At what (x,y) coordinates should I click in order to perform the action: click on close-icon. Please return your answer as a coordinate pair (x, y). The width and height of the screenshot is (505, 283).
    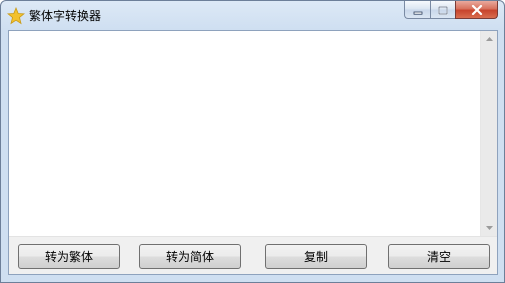
    Looking at the image, I should click on (477, 10).